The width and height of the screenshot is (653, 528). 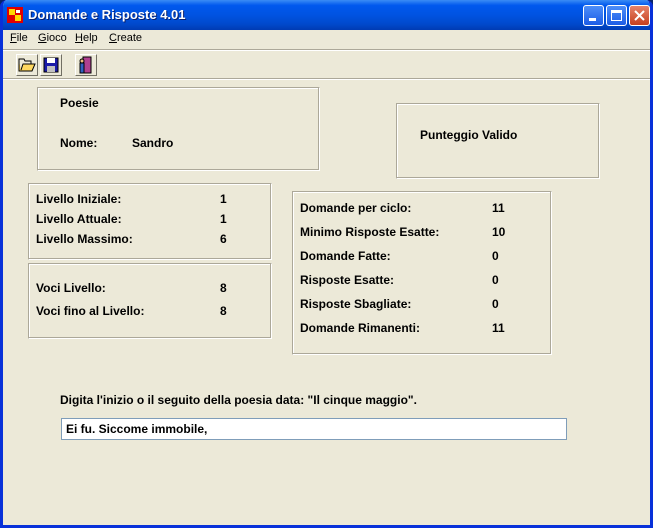 I want to click on asked-value: 0, so click(x=495, y=256).